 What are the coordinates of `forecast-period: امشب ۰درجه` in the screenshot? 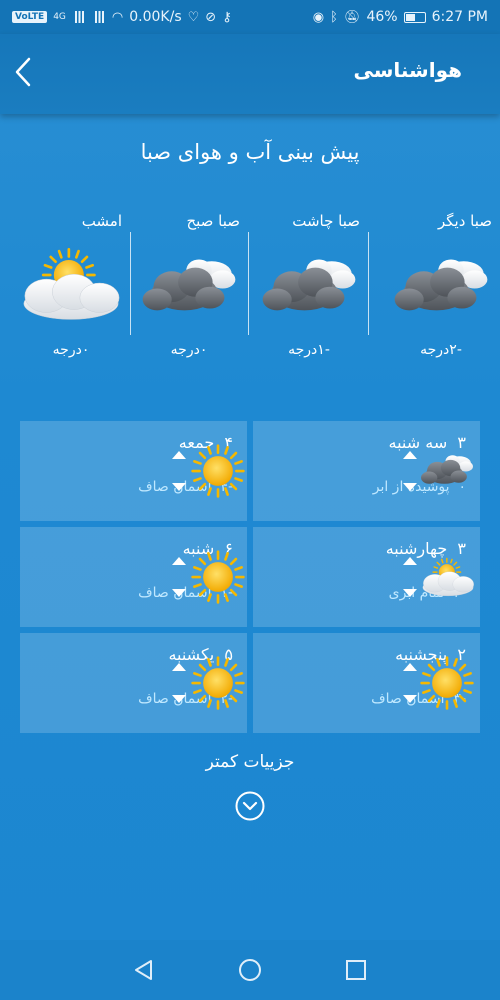 It's located at (71, 285).